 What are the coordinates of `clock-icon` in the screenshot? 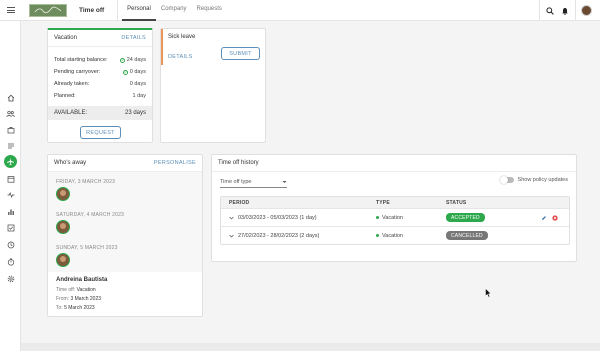 It's located at (10, 244).